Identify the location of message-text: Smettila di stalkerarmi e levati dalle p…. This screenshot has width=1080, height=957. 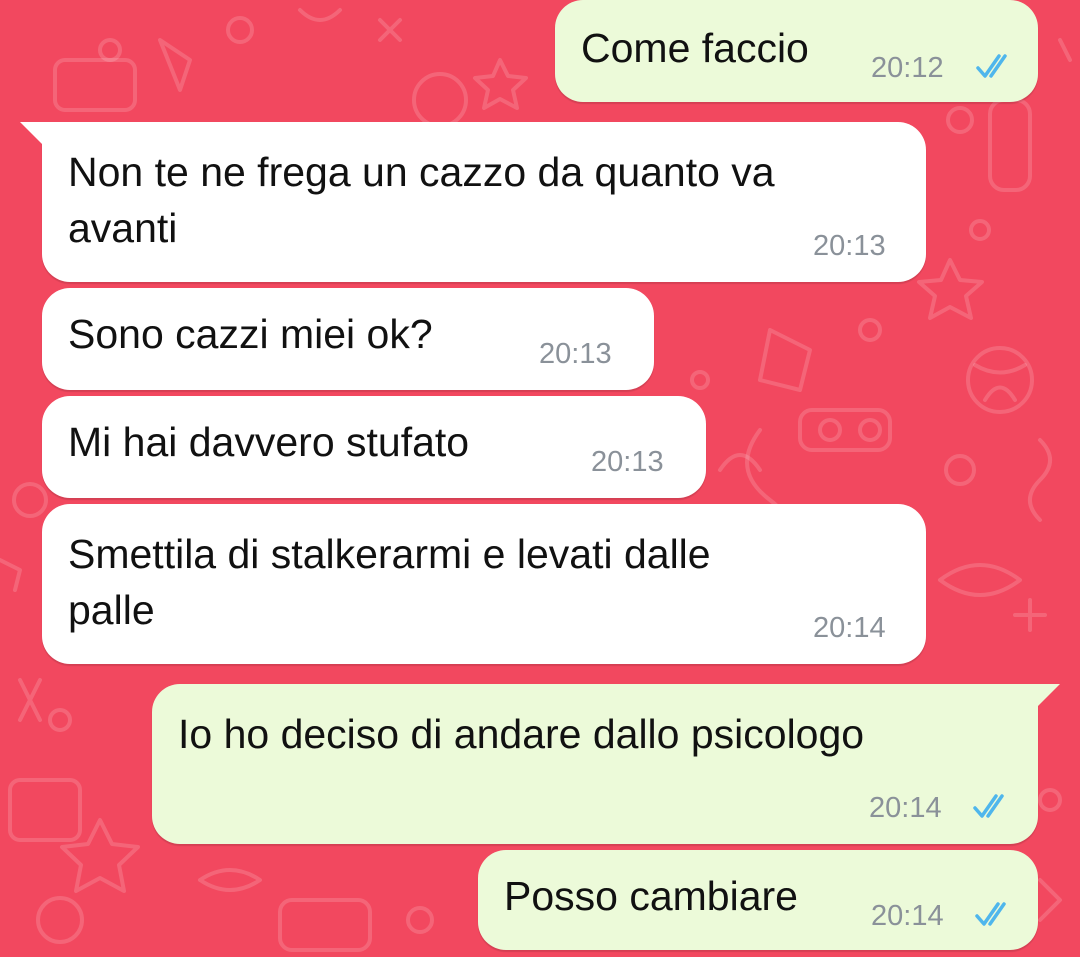
(389, 582).